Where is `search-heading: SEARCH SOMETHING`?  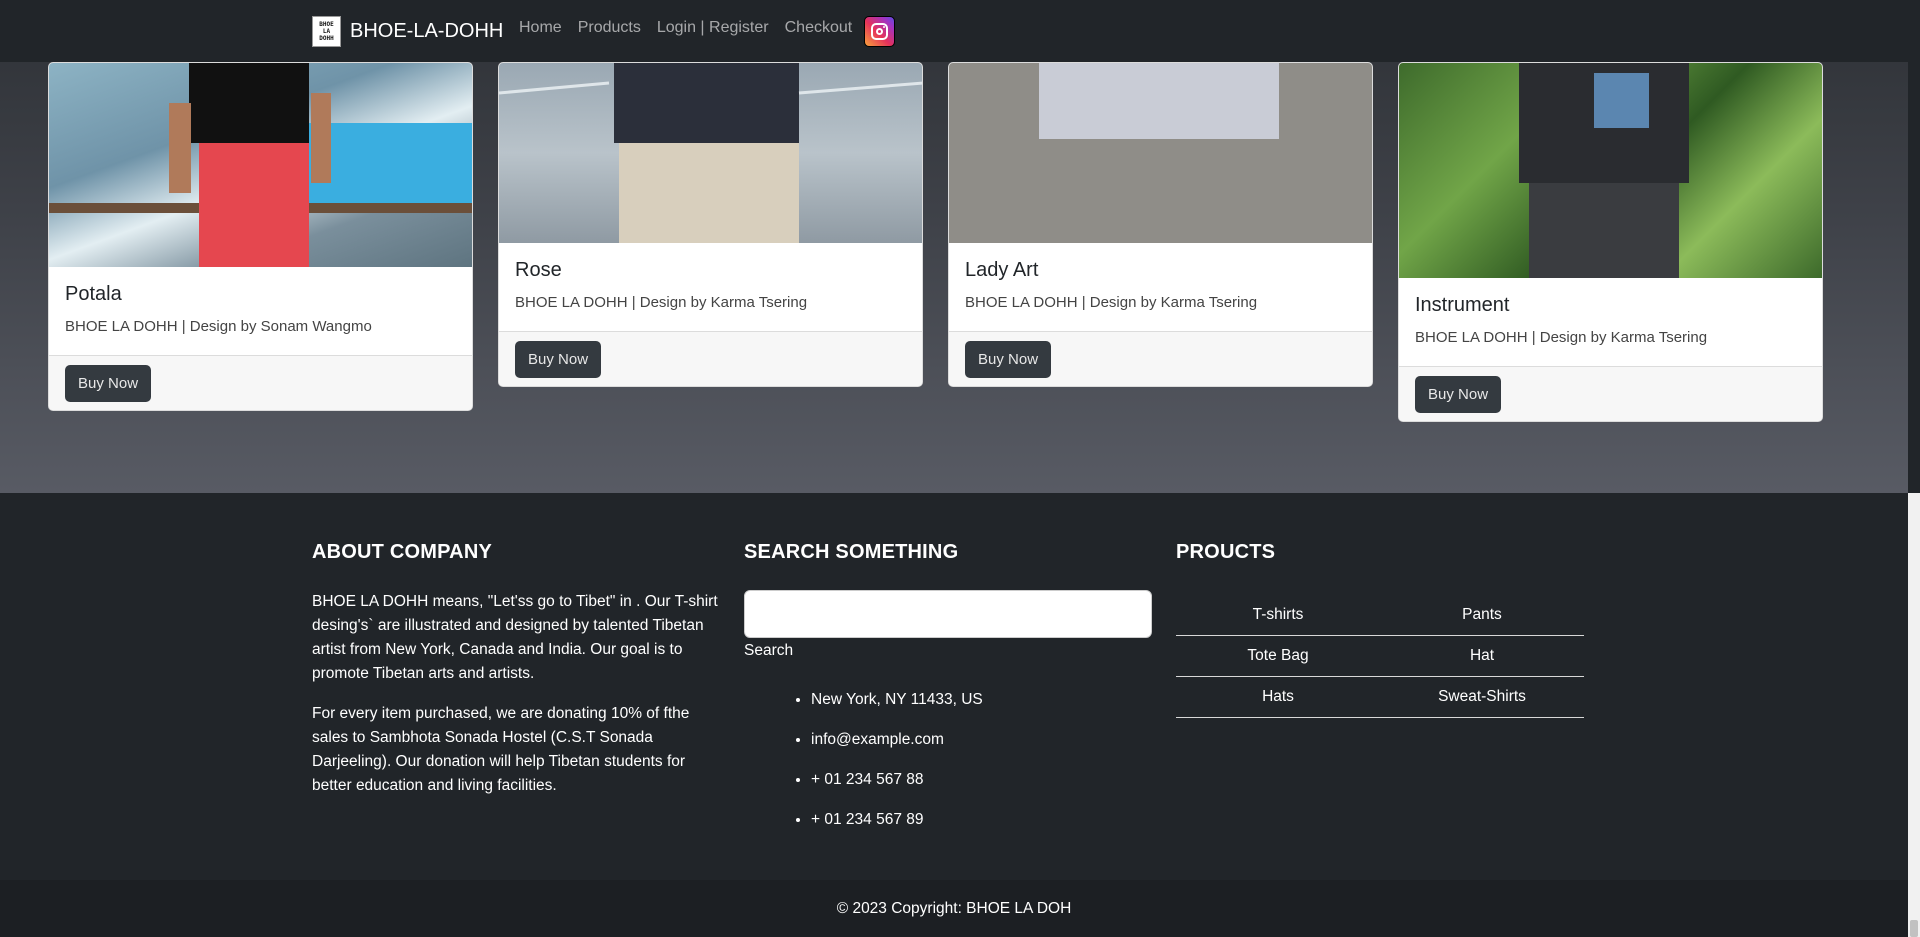
search-heading: SEARCH SOMETHING is located at coordinates (851, 552).